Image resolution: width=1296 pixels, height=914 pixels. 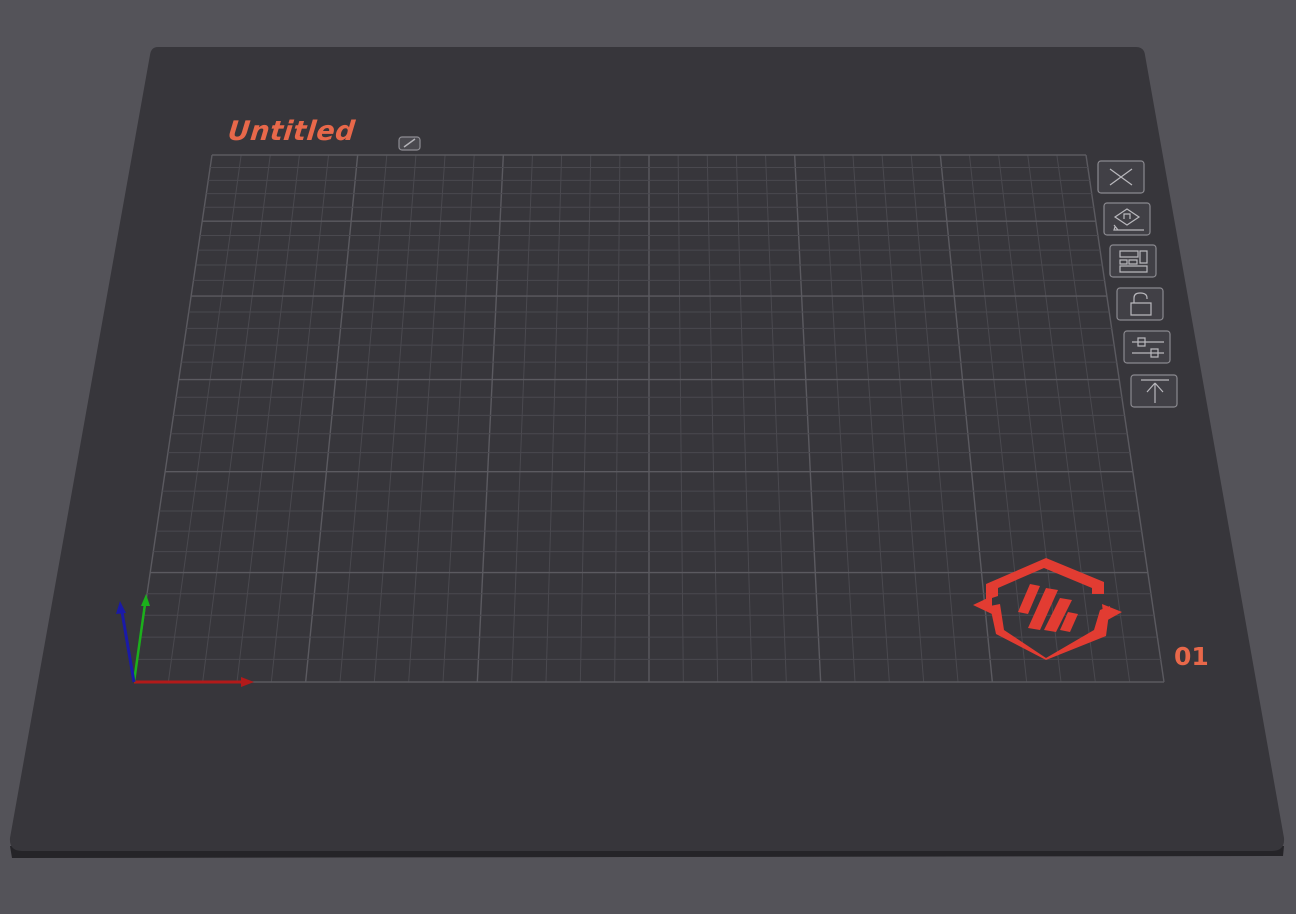 I want to click on rename-plate-icon, so click(x=410, y=143).